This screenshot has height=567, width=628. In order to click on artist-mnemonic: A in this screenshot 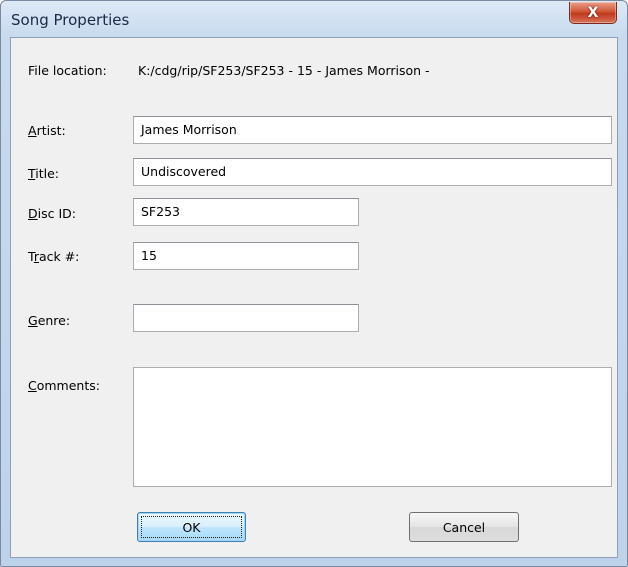, I will do `click(32, 130)`.